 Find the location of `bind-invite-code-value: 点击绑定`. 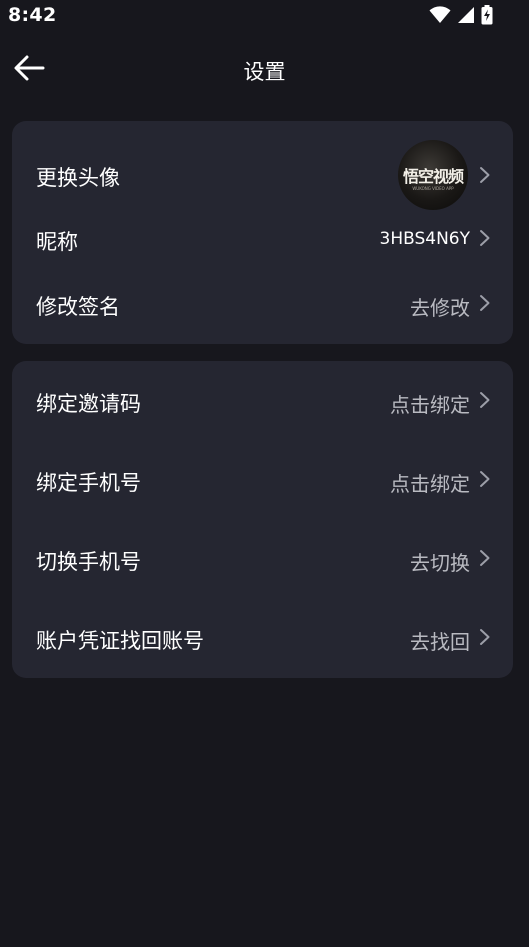

bind-invite-code-value: 点击绑定 is located at coordinates (430, 405).